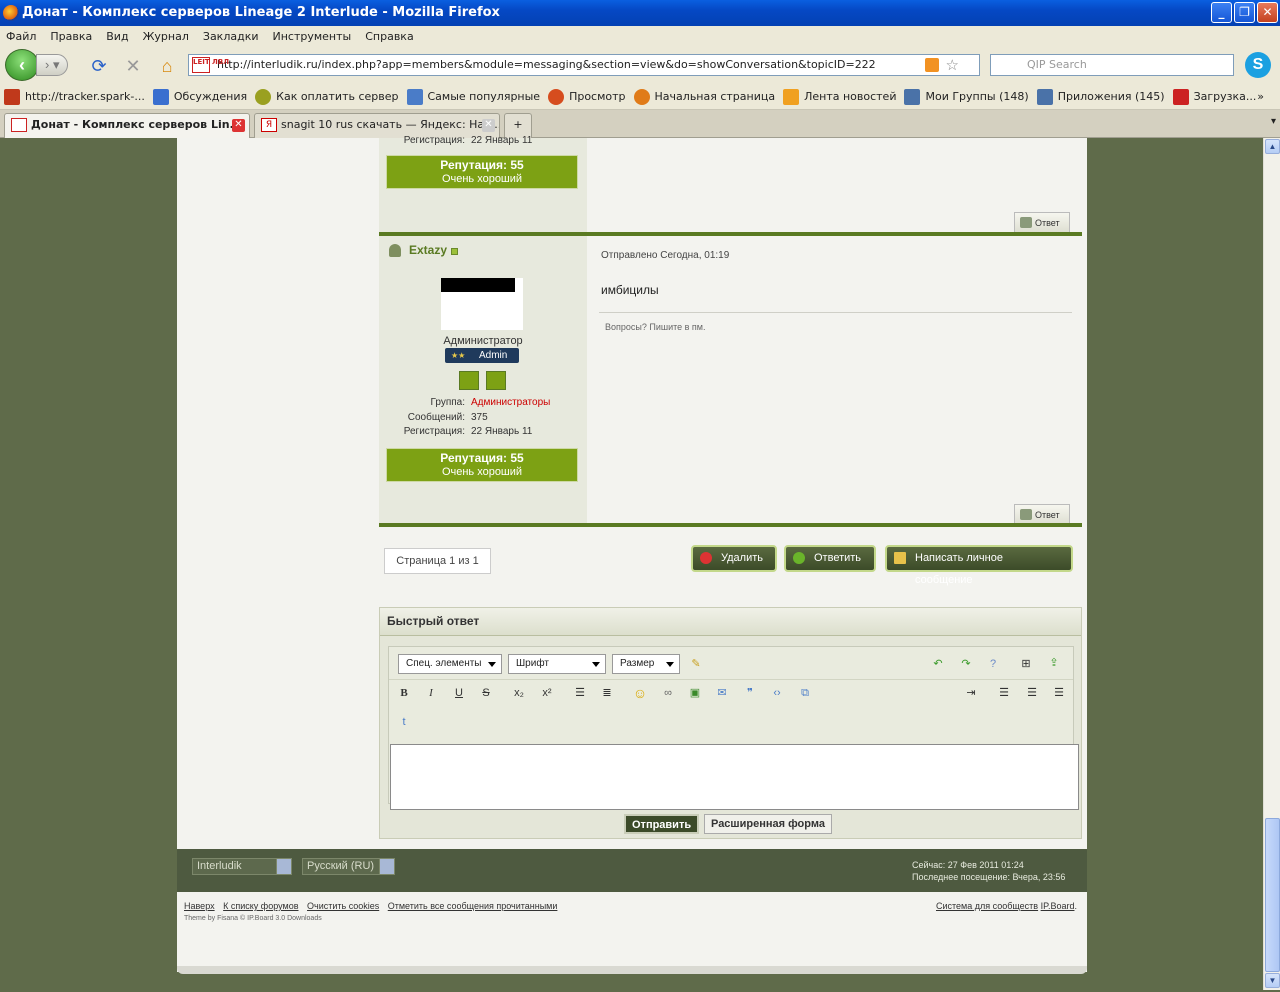 Image resolution: width=1280 pixels, height=992 pixels. I want to click on align-left-icon: ☰, so click(1004, 693).